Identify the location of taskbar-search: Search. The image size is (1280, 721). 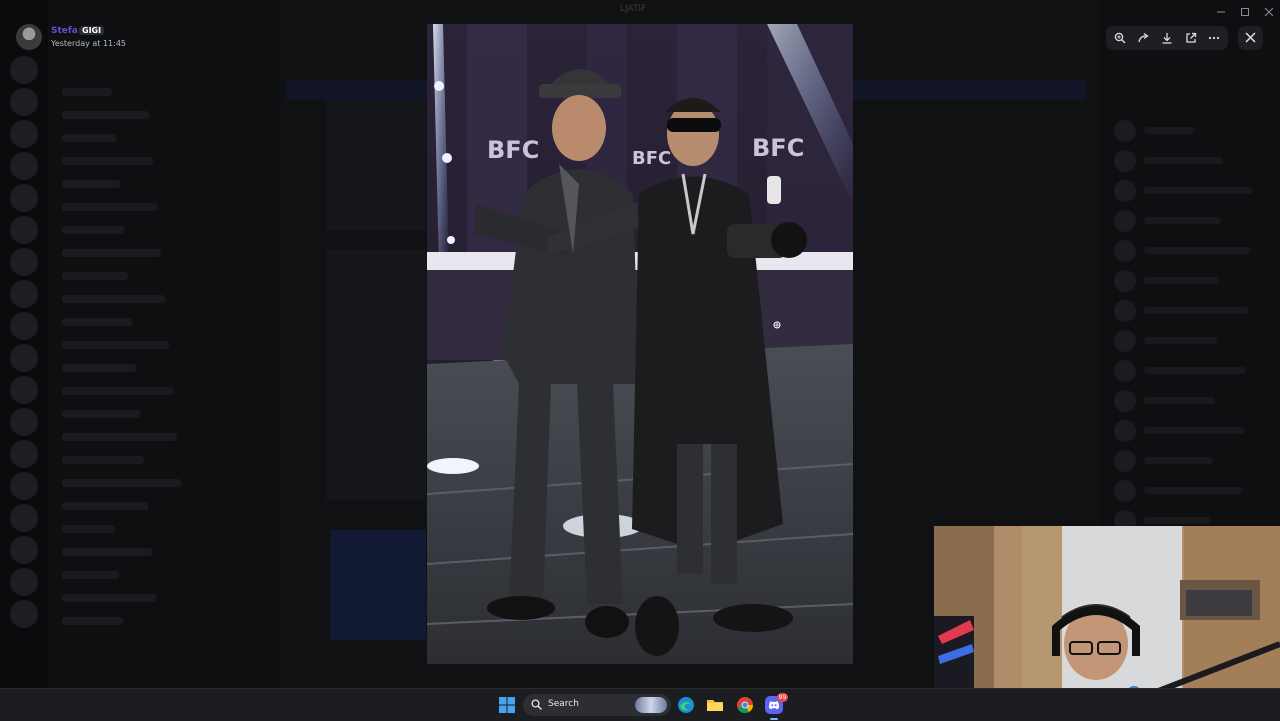
(597, 705).